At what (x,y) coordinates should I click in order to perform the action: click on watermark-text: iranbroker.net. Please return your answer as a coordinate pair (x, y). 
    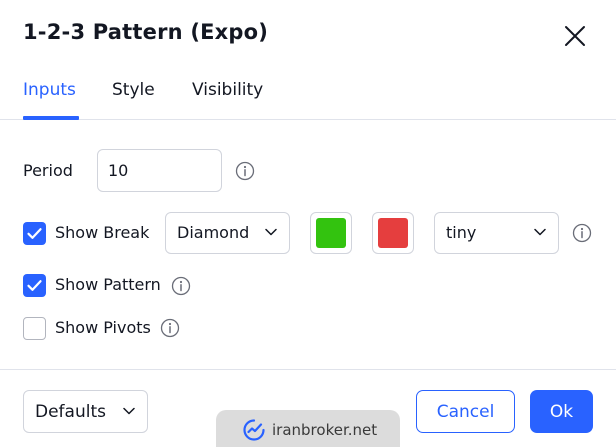
    Looking at the image, I should click on (325, 430).